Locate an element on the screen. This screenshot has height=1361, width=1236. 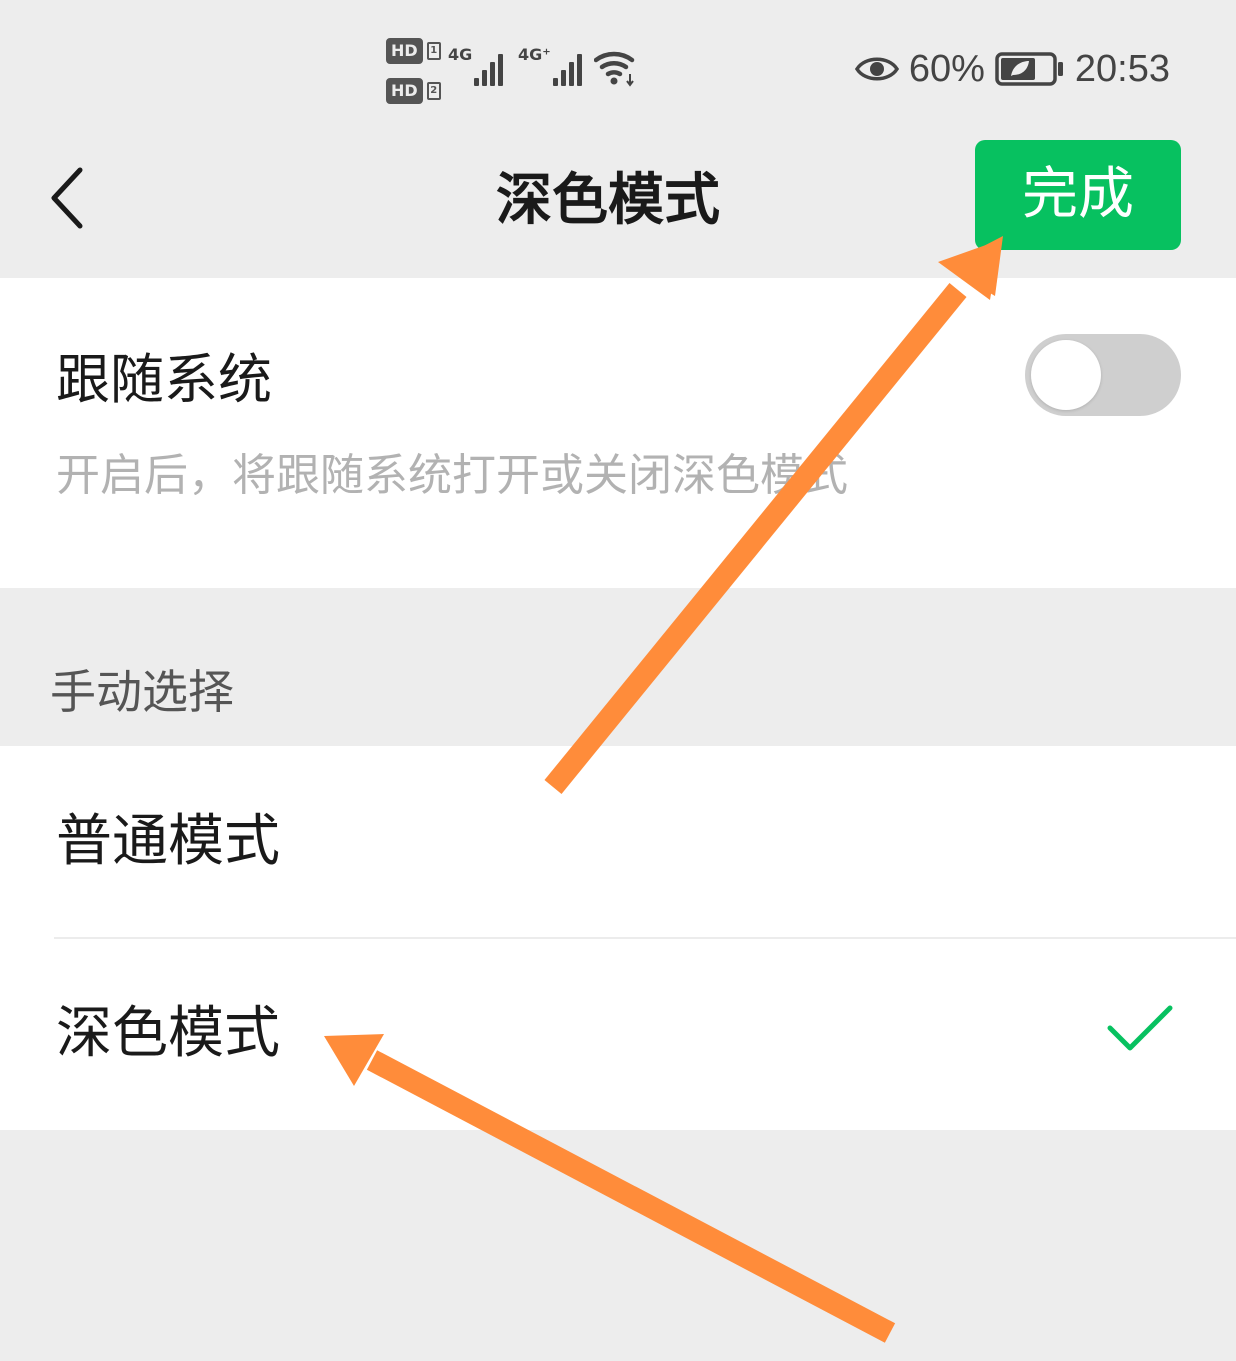
option-label: 普通模式 is located at coordinates (168, 841).